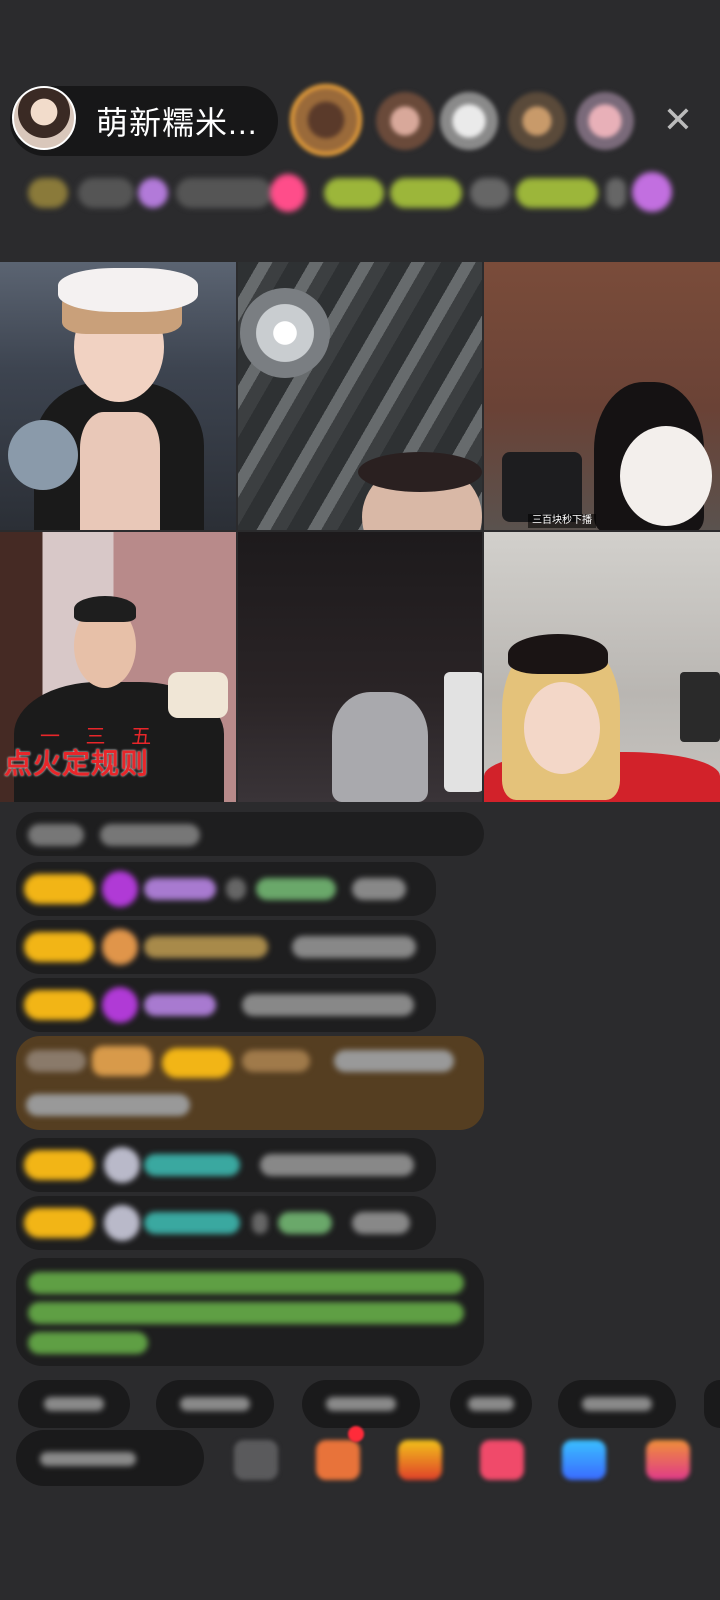  What do you see at coordinates (110, 1458) in the screenshot?
I see `comment-input` at bounding box center [110, 1458].